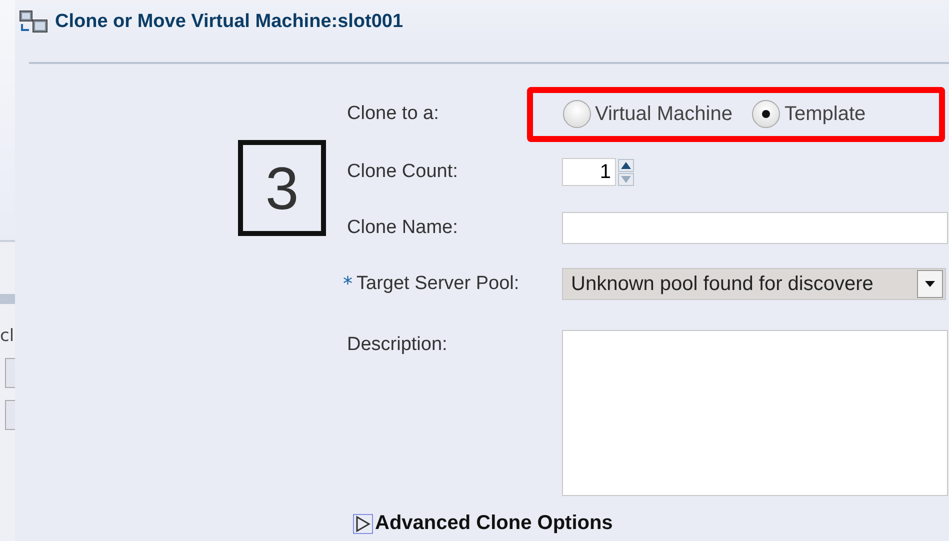 Image resolution: width=949 pixels, height=541 pixels. I want to click on dialog-title: Clone or Move Virtual Machine:slot001, so click(229, 22).